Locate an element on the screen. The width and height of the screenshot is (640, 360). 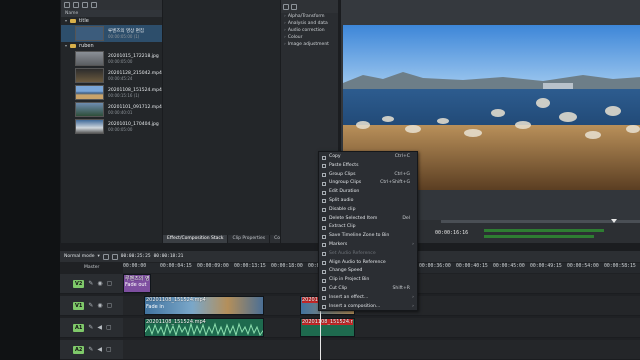
folder-icon is located at coordinates (76, 5).